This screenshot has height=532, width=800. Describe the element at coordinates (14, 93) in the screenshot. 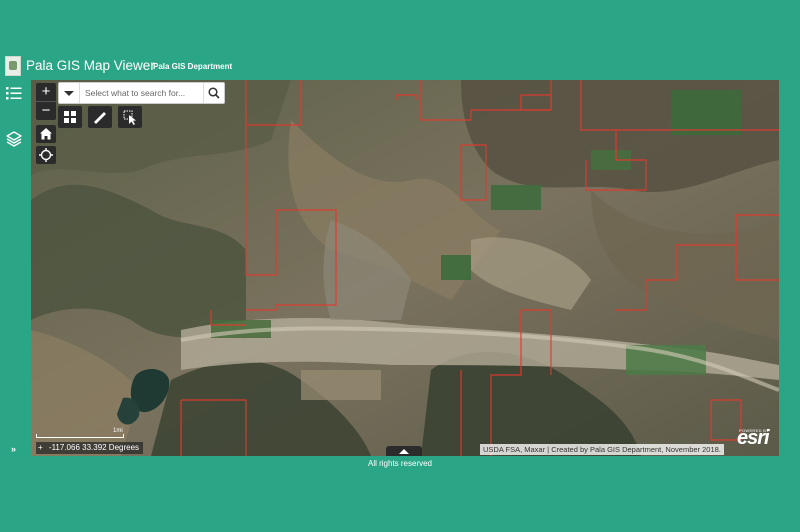

I see `legend-list-icon` at that location.